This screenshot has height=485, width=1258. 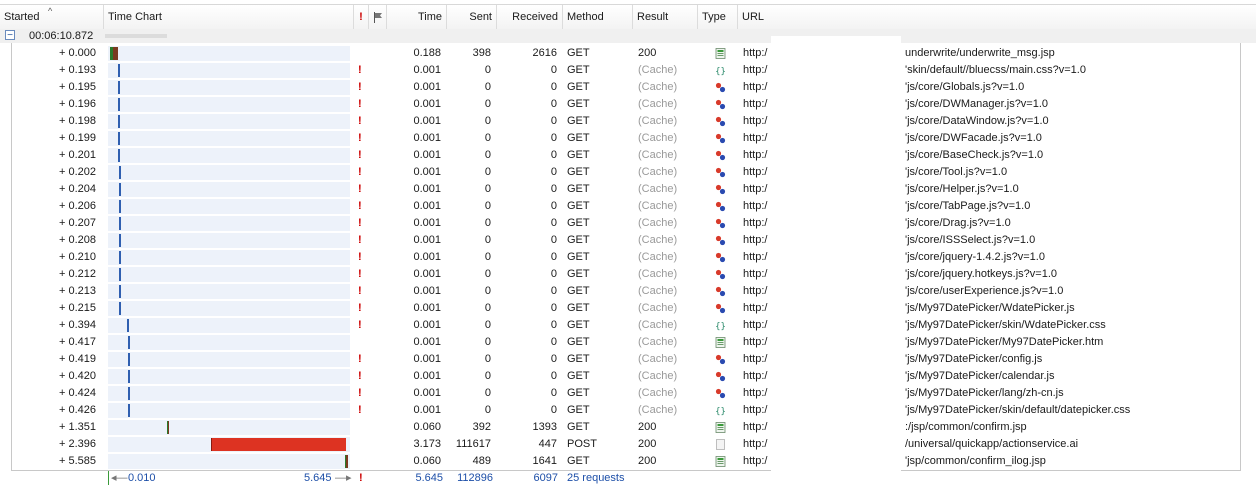 I want to click on header-sent-label: Sent, so click(x=480, y=17).